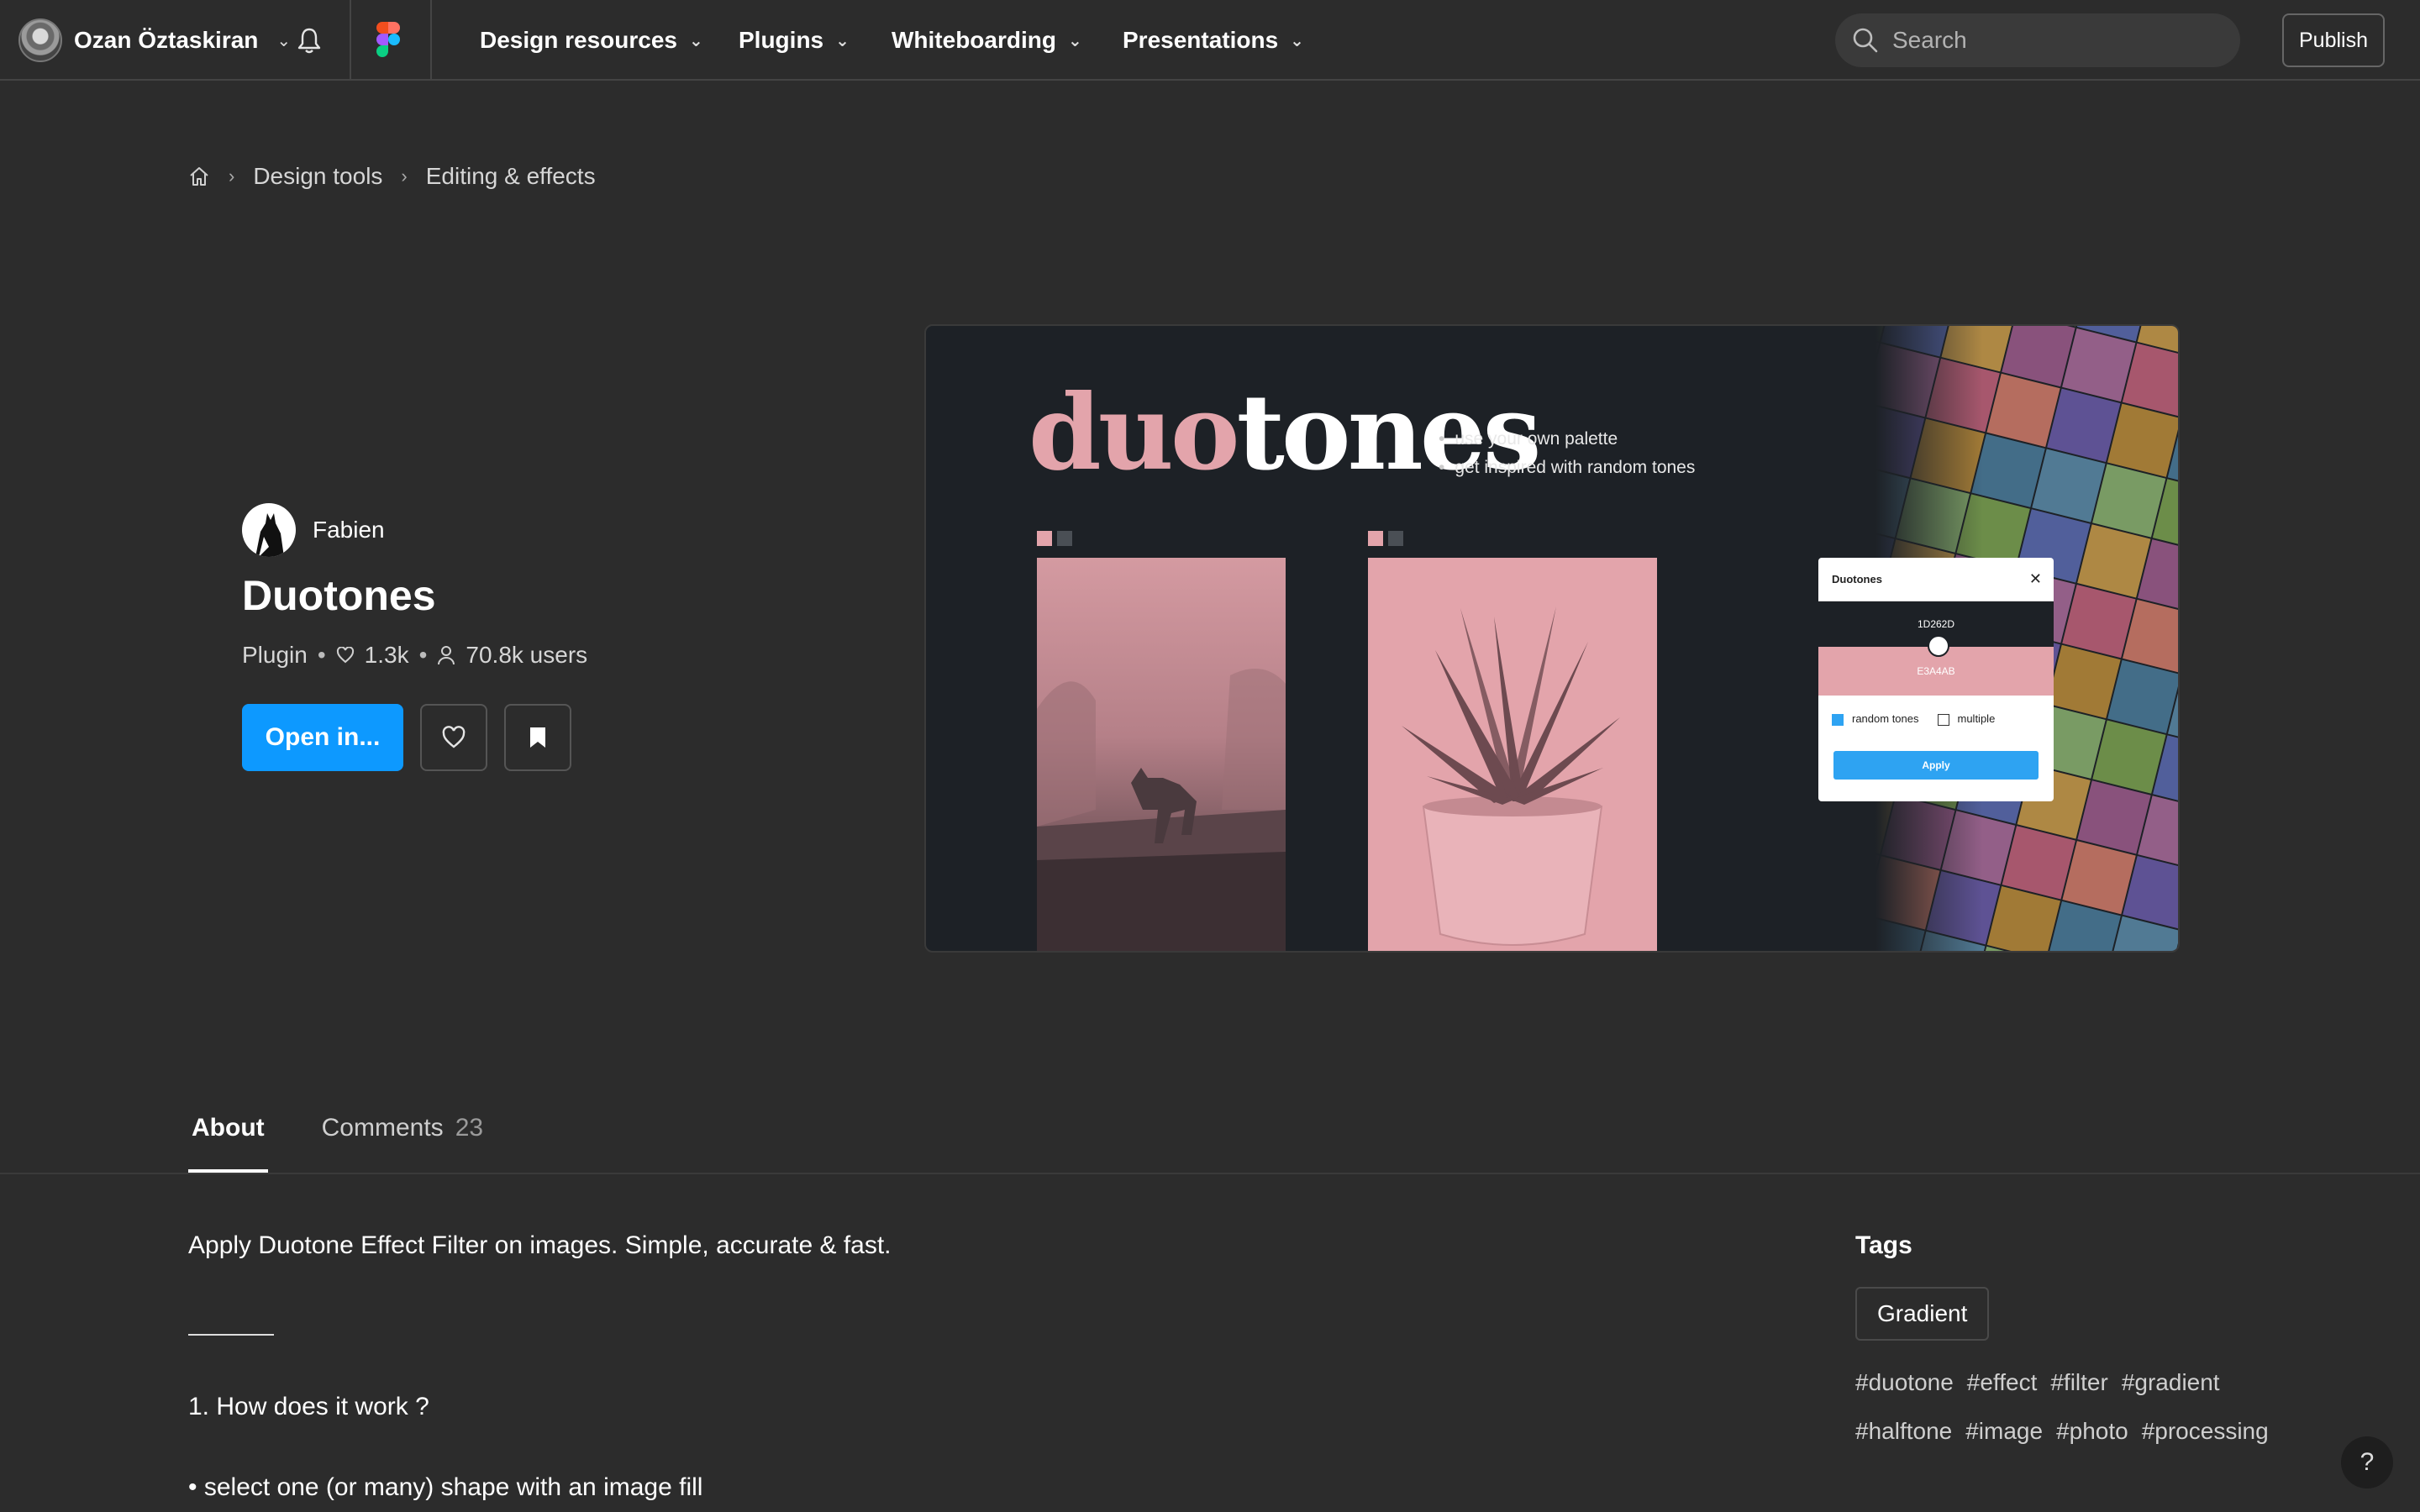  What do you see at coordinates (1936, 579) in the screenshot?
I see `popup-header: Duotones ✕` at bounding box center [1936, 579].